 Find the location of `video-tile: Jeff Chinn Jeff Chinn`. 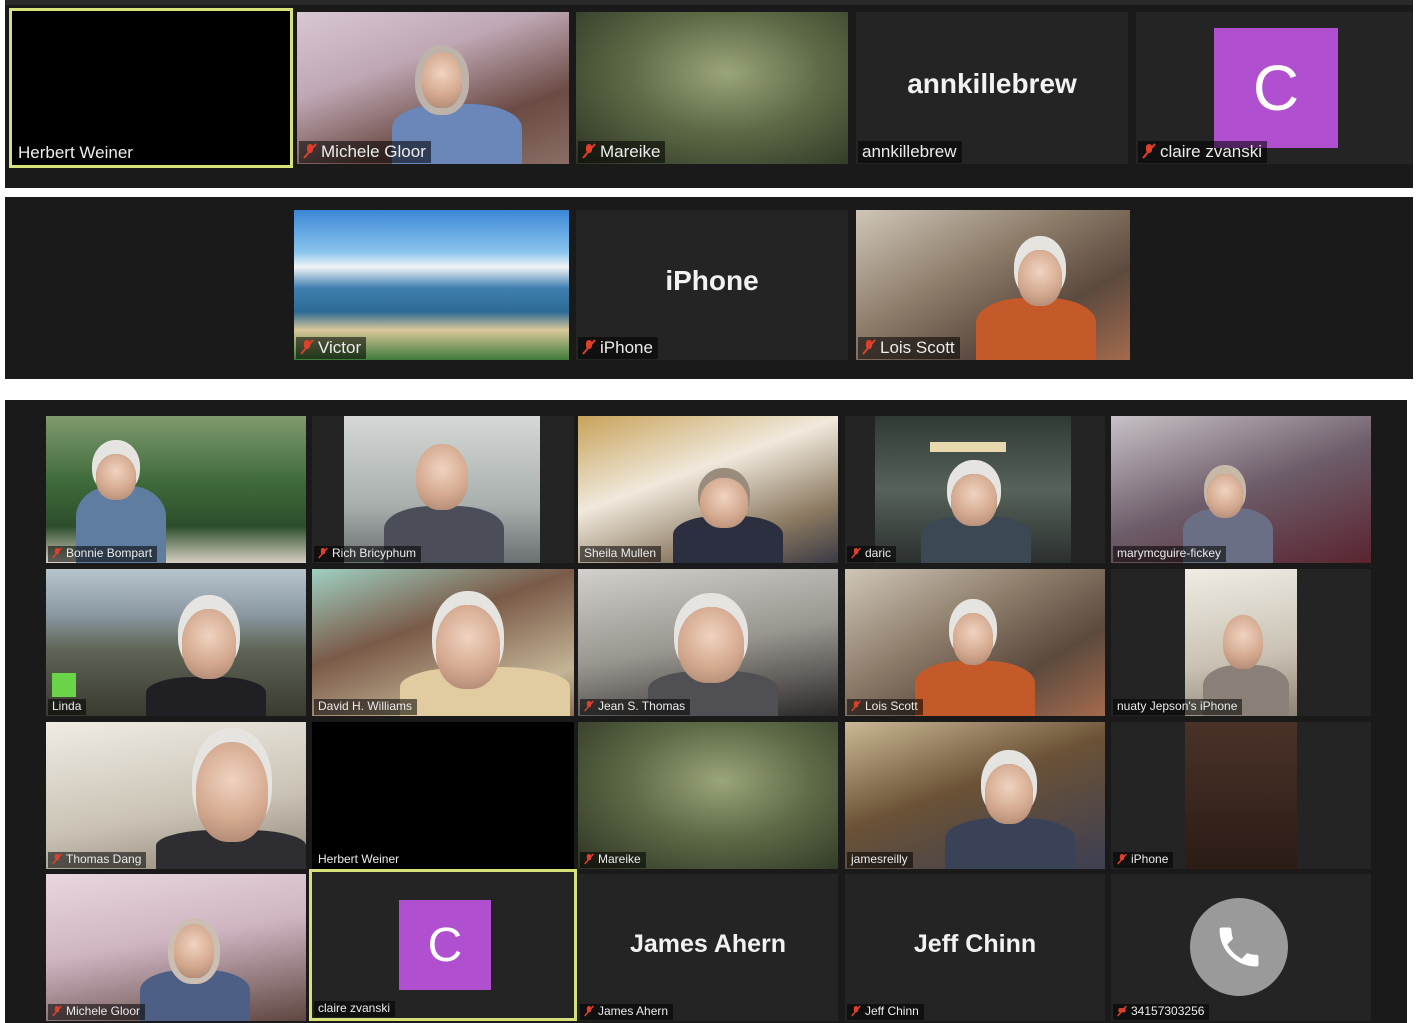

video-tile: Jeff Chinn Jeff Chinn is located at coordinates (975, 947).